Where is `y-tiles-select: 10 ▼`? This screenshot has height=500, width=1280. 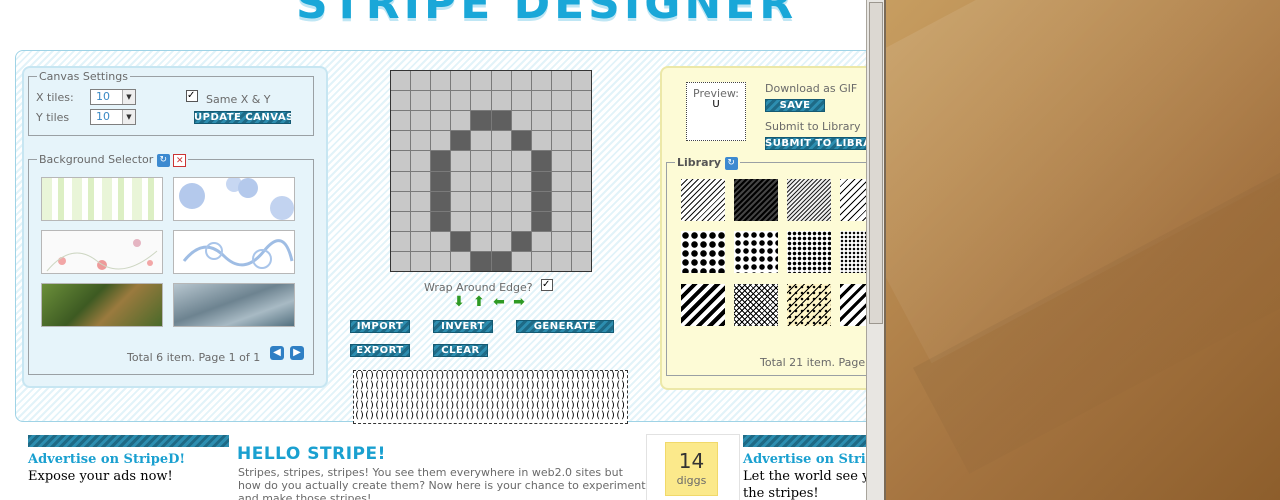
y-tiles-select: 10 ▼ is located at coordinates (113, 117).